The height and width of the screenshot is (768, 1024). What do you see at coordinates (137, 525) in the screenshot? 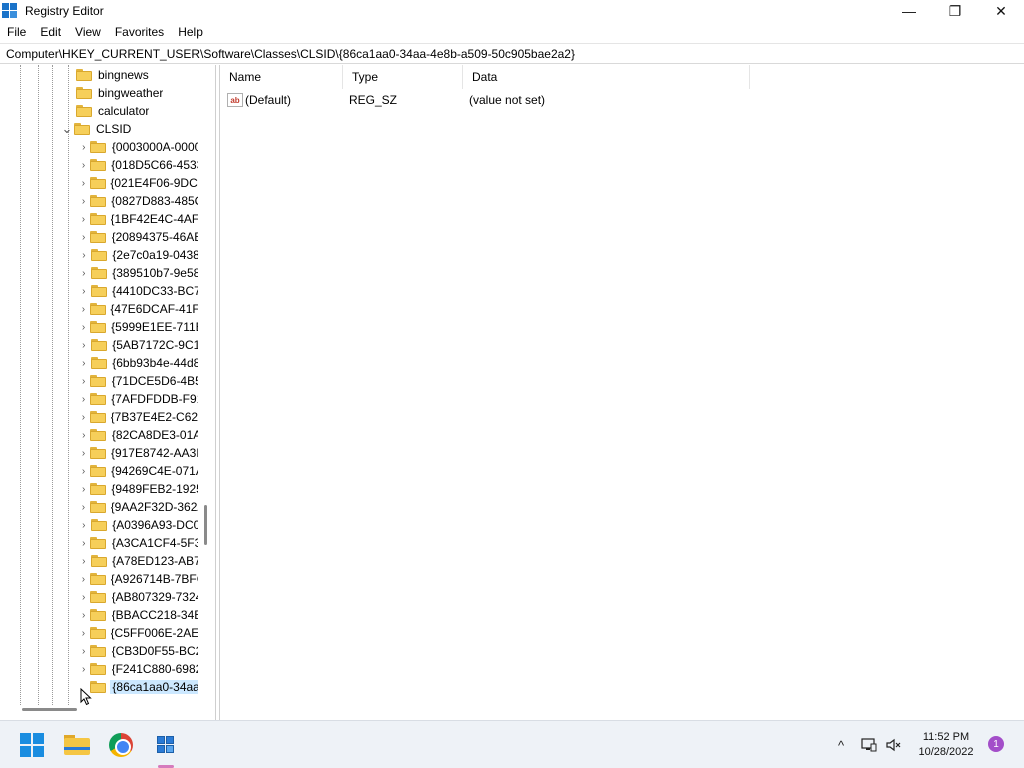
I see `tree-node: › {A0396A93-DC0` at bounding box center [137, 525].